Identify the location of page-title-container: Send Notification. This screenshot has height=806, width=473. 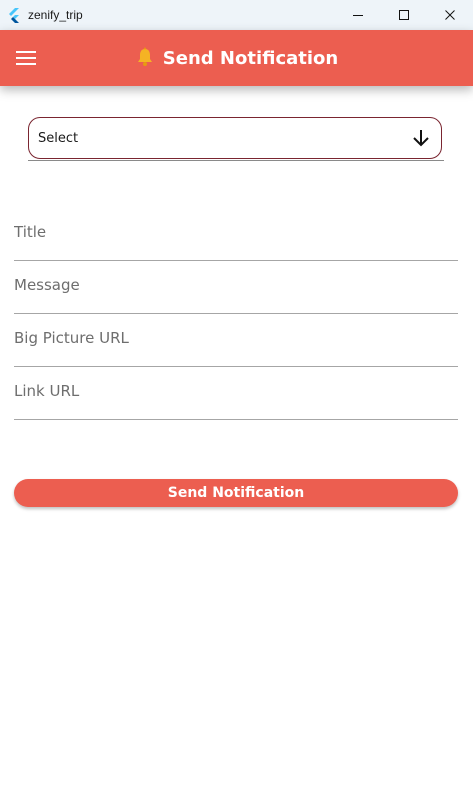
(236, 59).